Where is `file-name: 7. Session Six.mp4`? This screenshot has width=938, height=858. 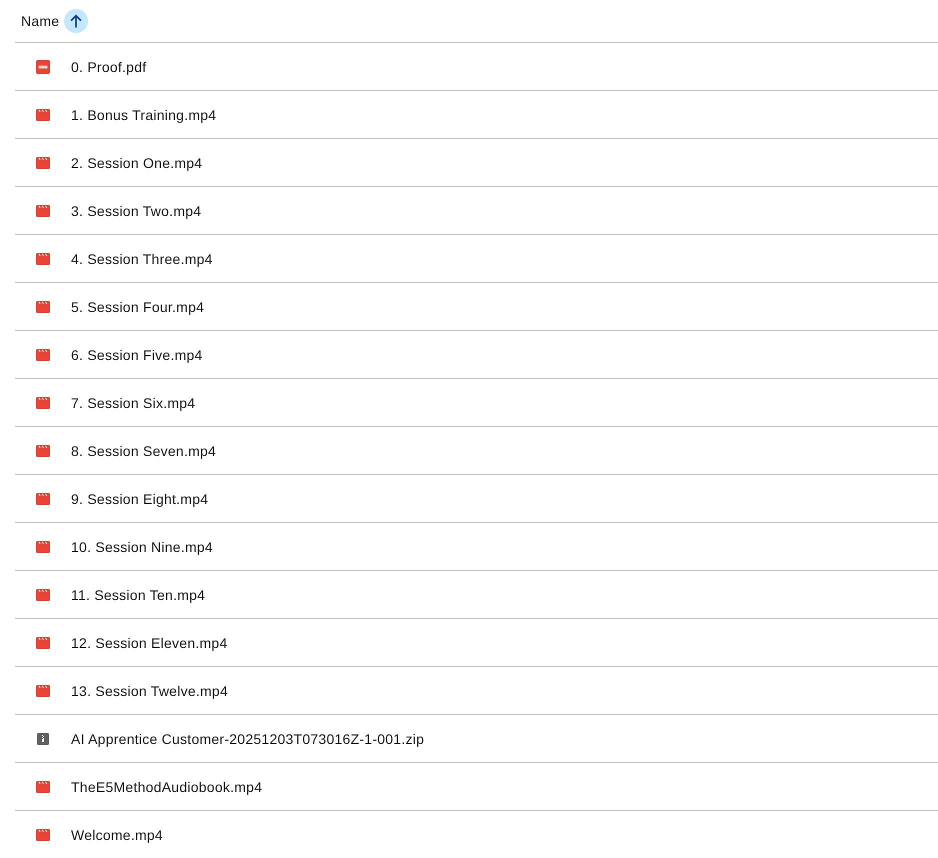 file-name: 7. Session Six.mp4 is located at coordinates (133, 402).